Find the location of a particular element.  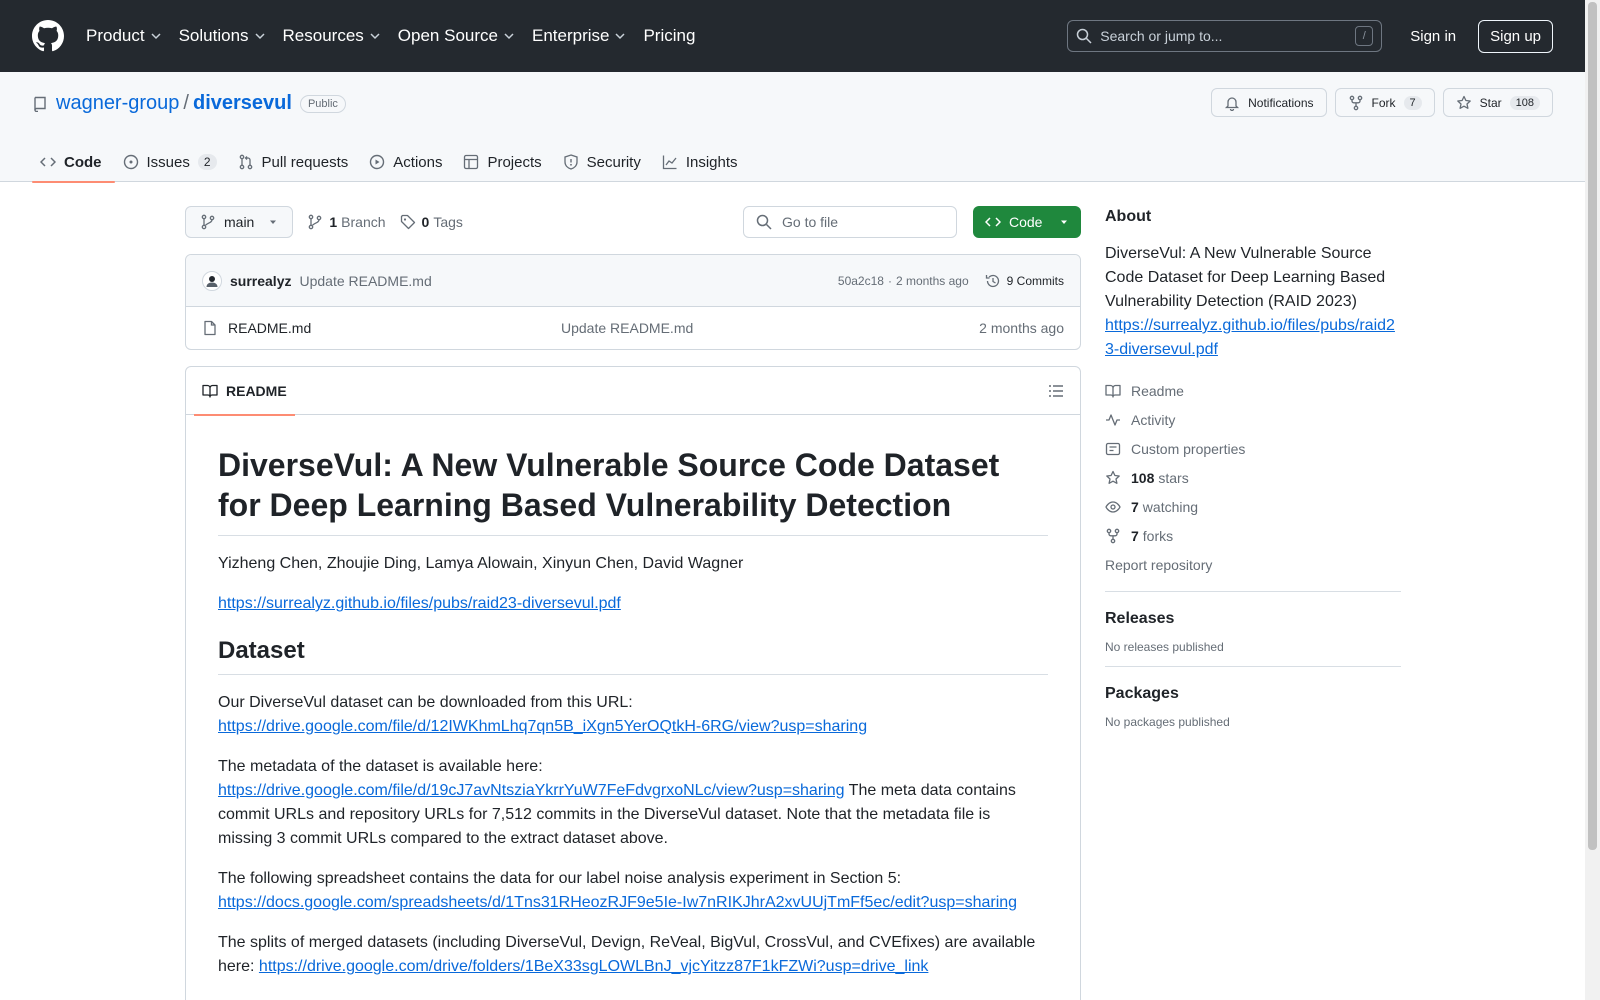

history-icon is located at coordinates (992, 280).